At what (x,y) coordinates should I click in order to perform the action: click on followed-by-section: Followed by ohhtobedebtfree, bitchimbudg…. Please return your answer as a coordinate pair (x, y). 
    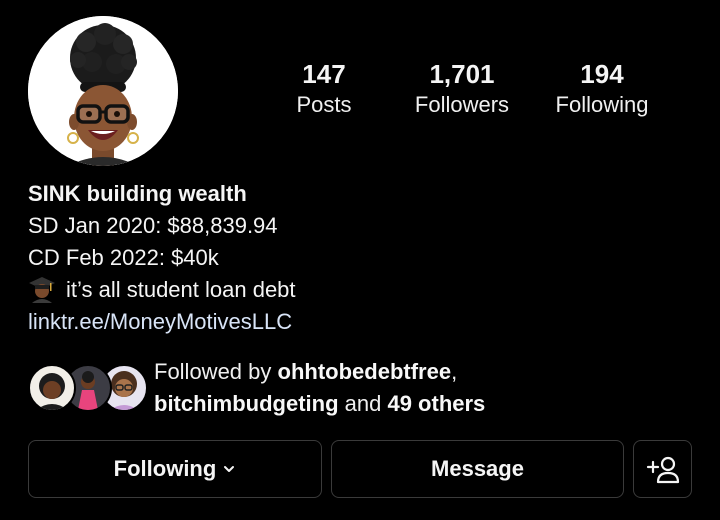
    Looking at the image, I should click on (368, 388).